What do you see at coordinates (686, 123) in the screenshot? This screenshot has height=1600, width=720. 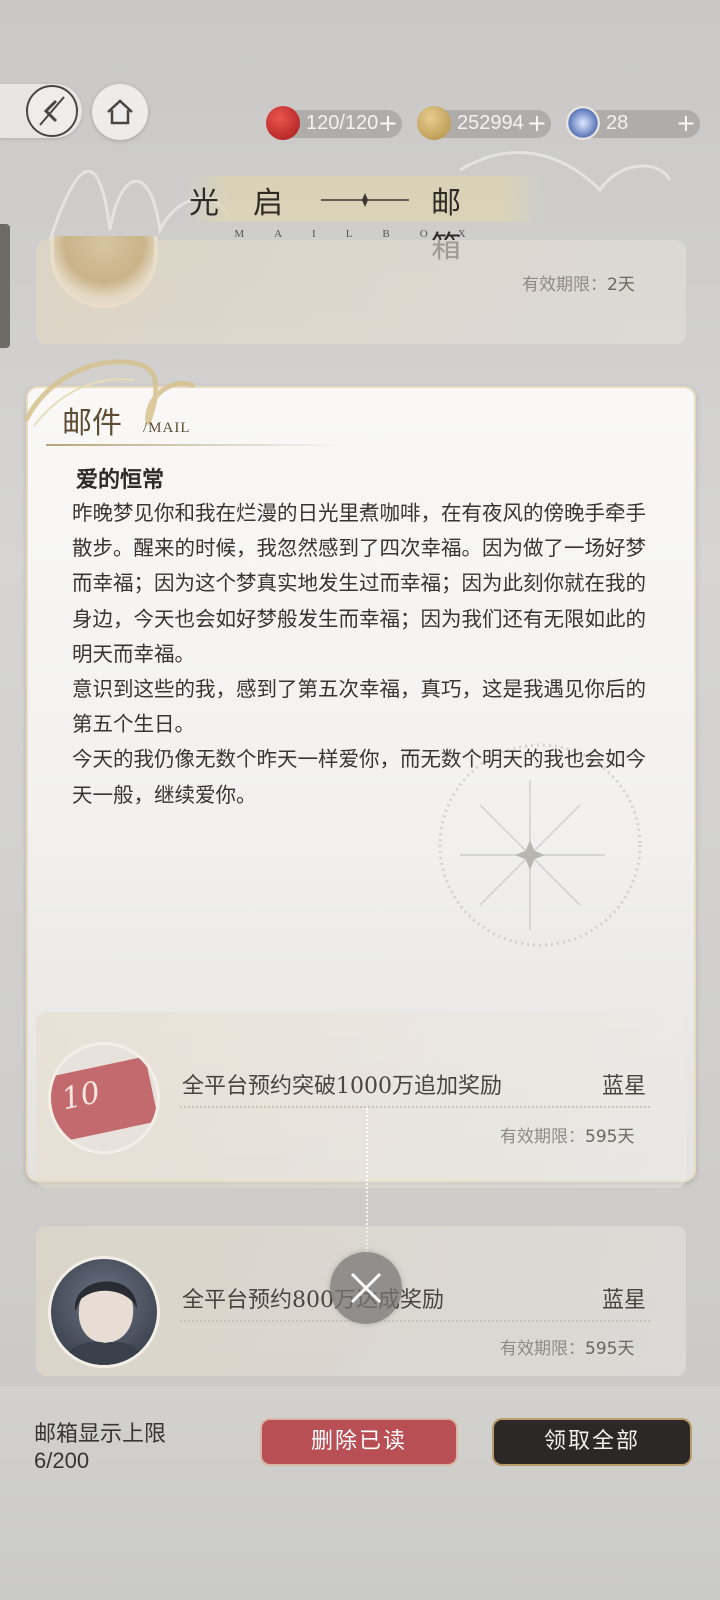 I see `add-crystal-button: +` at bounding box center [686, 123].